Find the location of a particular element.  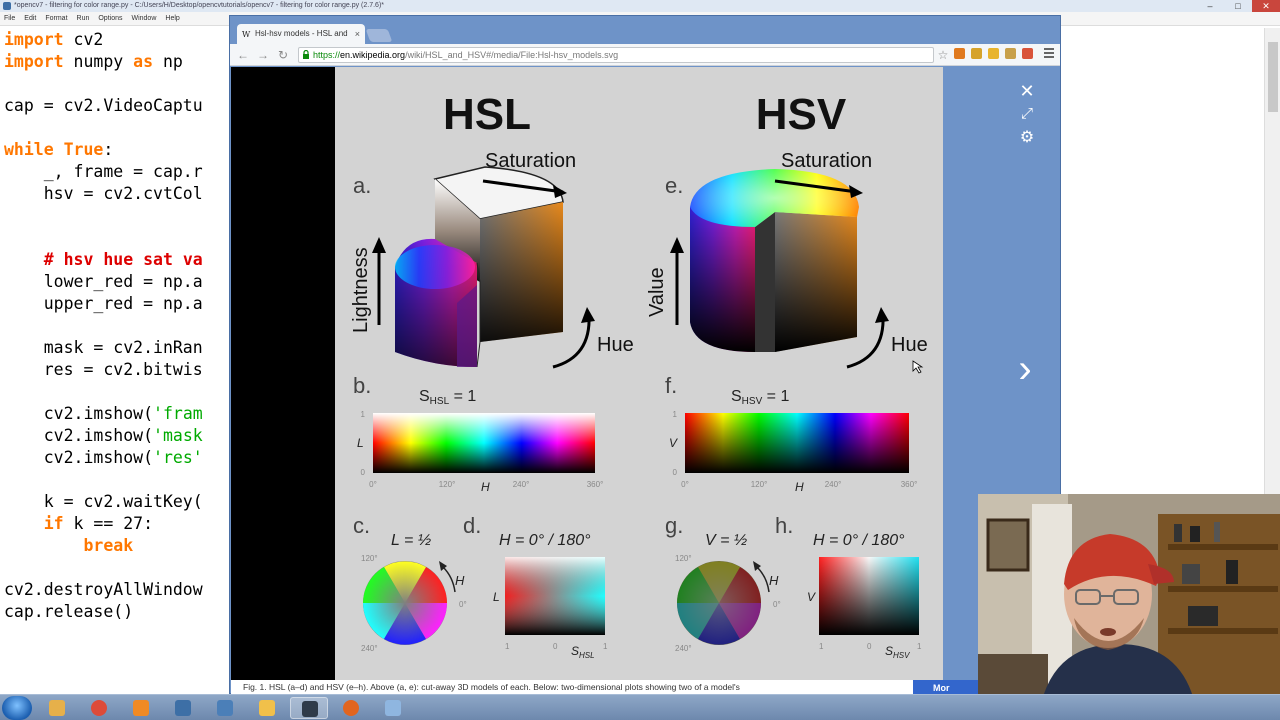

lightbox-close-icon: ✕ is located at coordinates (1027, 91).